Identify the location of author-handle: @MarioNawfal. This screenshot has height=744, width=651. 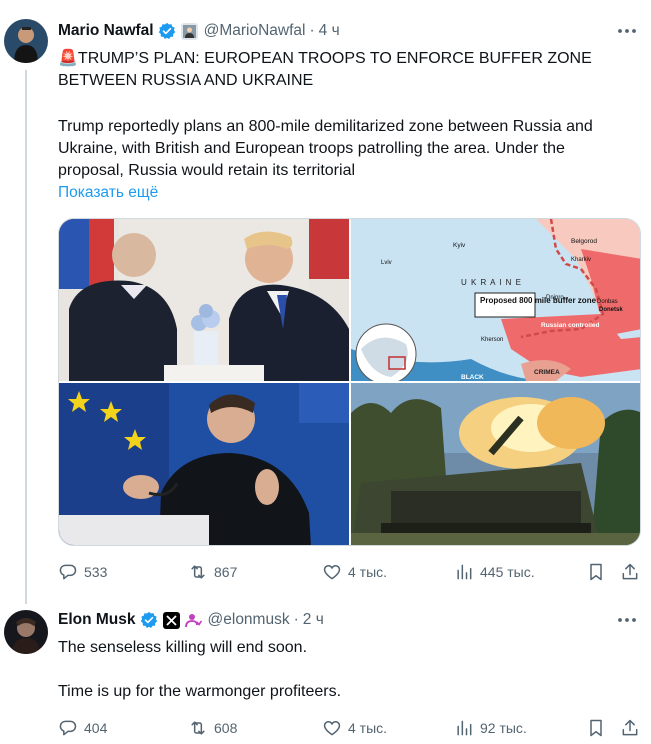
(255, 31).